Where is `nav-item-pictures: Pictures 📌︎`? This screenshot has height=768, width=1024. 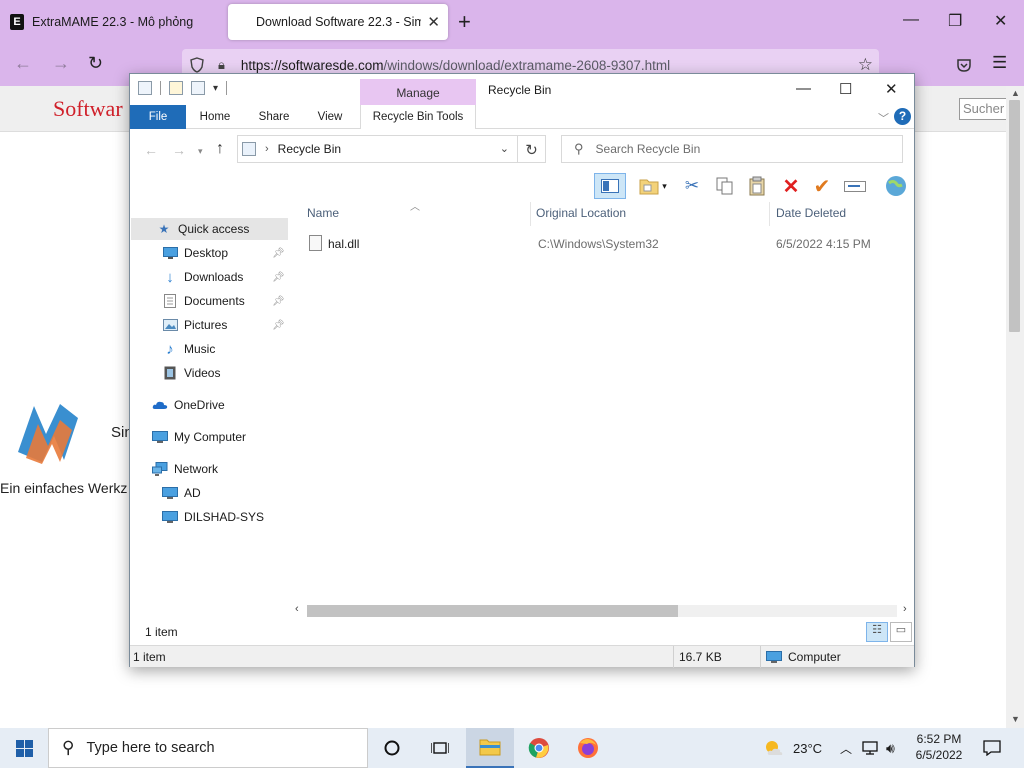 nav-item-pictures: Pictures 📌︎ is located at coordinates (225, 325).